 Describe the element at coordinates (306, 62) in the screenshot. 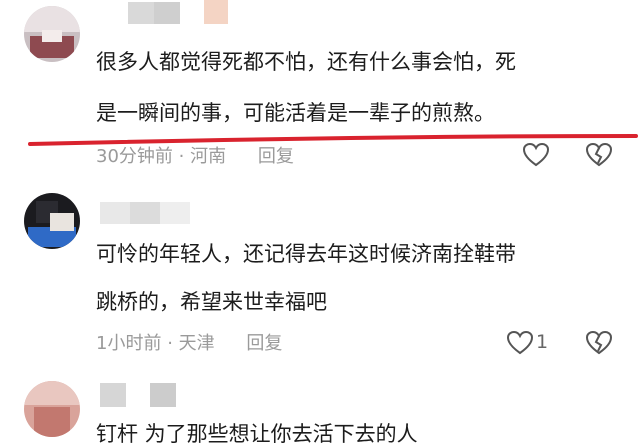

I see `comment-text-line: 很多人都觉得死都不怕，还有什么事会怕，死` at that location.